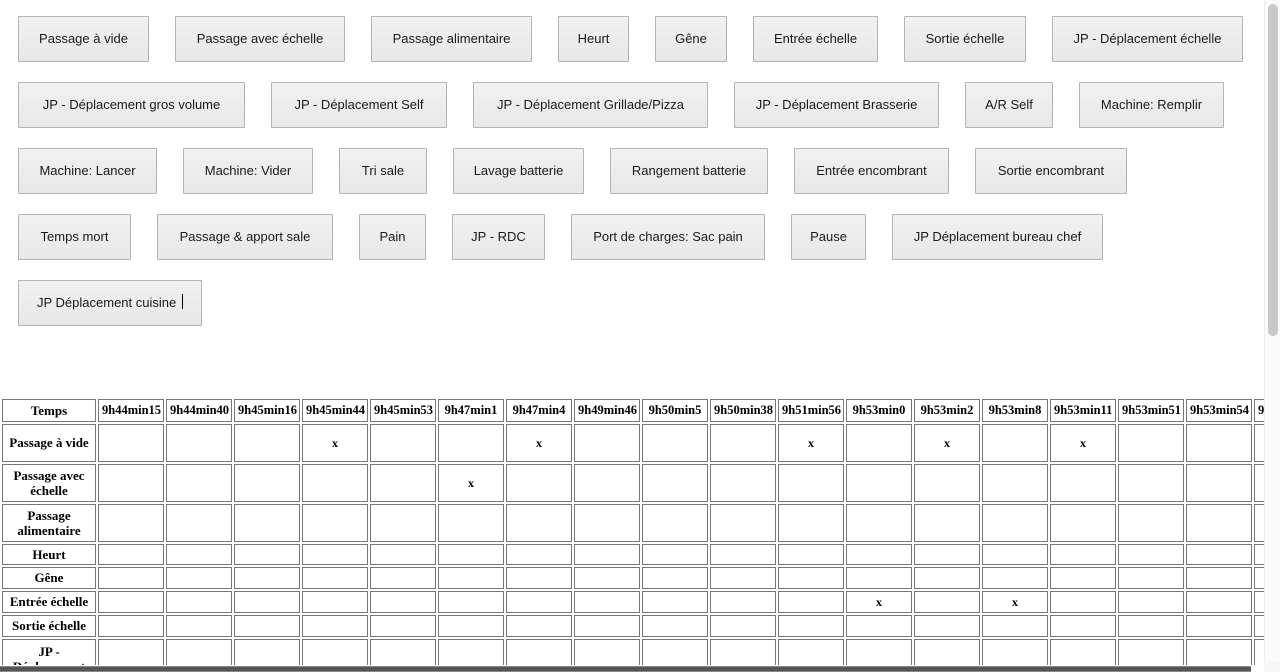 The width and height of the screenshot is (1280, 672). I want to click on btn-sortie-encombrant: Sortie encombrant, so click(1051, 171).